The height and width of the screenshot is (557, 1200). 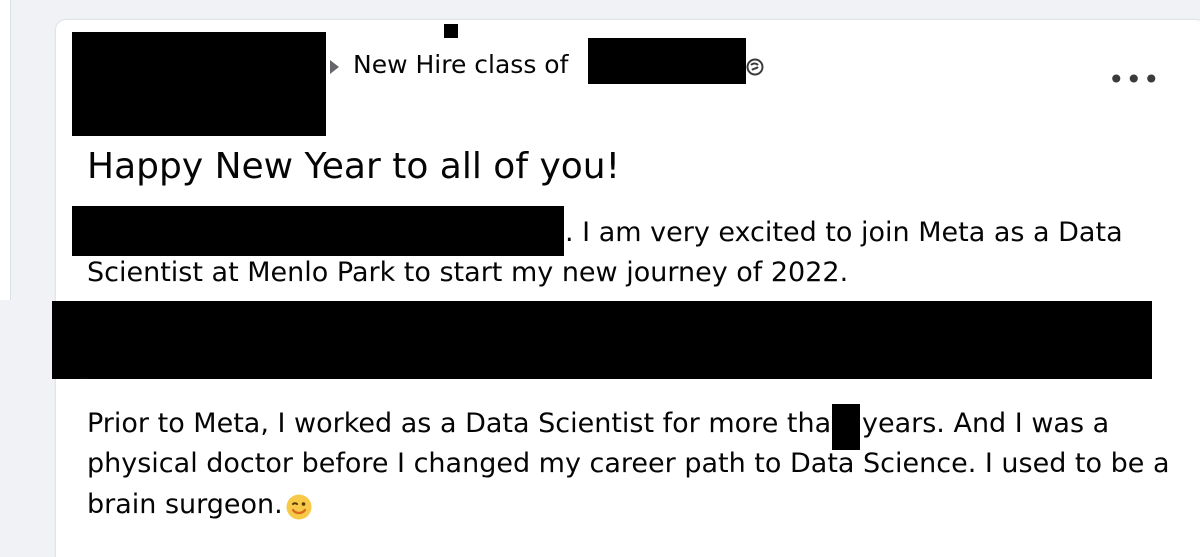 What do you see at coordinates (460, 64) in the screenshot?
I see `group-label: New Hire class of` at bounding box center [460, 64].